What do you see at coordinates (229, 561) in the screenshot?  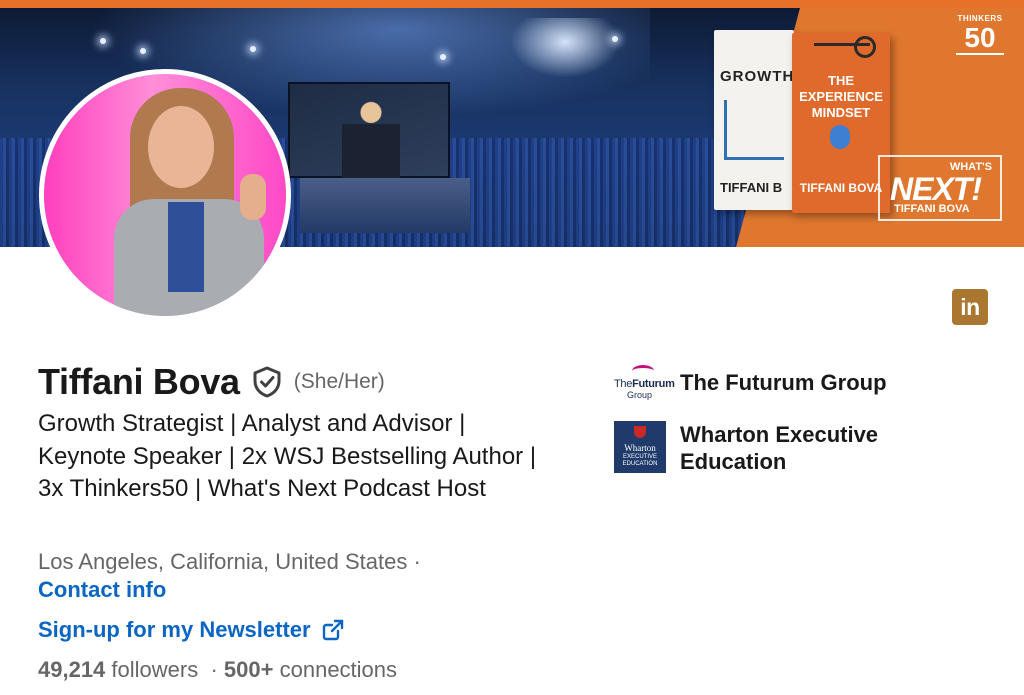 I see `profile-location: Los Angeles, California, United States ·` at bounding box center [229, 561].